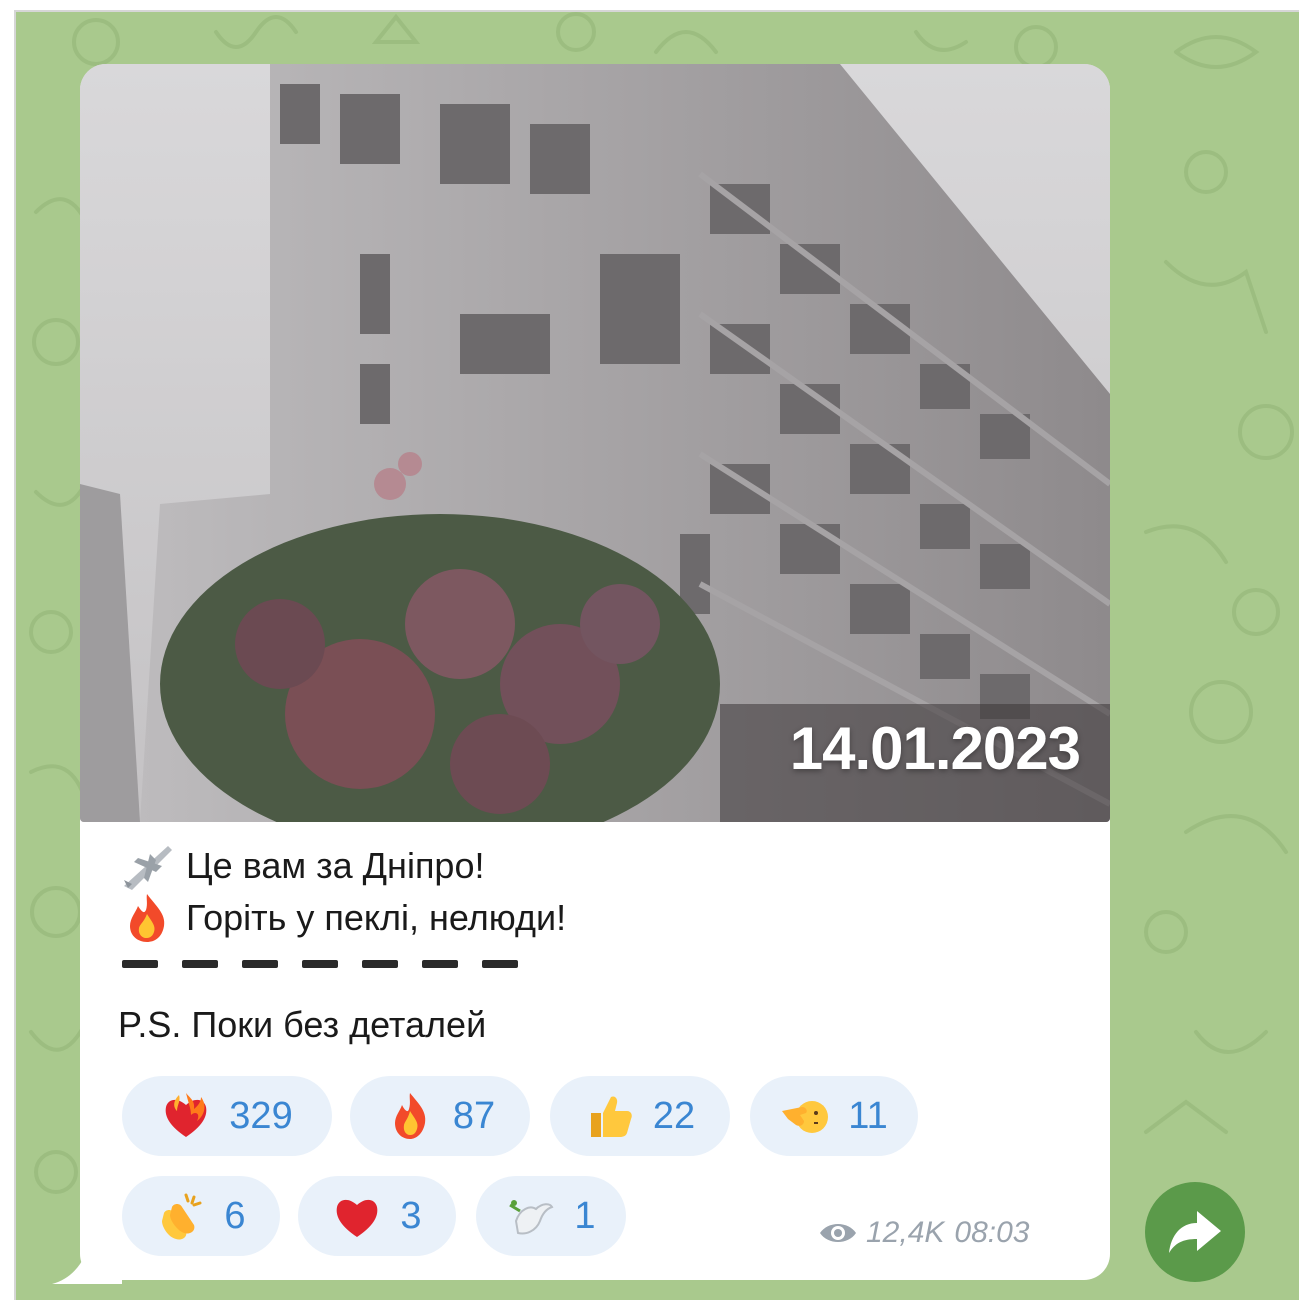 This screenshot has height=1304, width=1299. What do you see at coordinates (148, 868) in the screenshot?
I see `airplane-icon` at bounding box center [148, 868].